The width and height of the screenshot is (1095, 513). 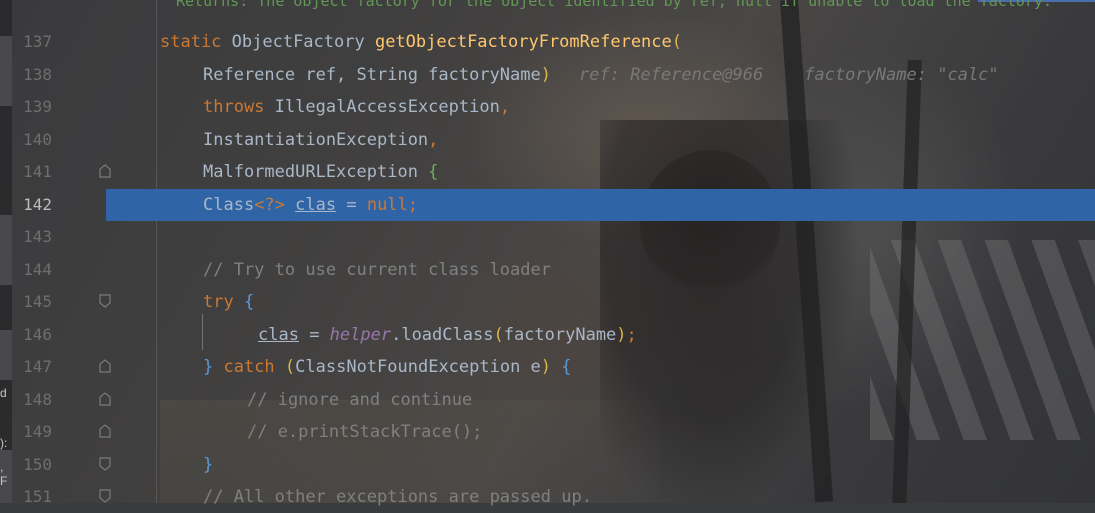 What do you see at coordinates (303, 42) in the screenshot?
I see `code-token: ObjectFactory` at bounding box center [303, 42].